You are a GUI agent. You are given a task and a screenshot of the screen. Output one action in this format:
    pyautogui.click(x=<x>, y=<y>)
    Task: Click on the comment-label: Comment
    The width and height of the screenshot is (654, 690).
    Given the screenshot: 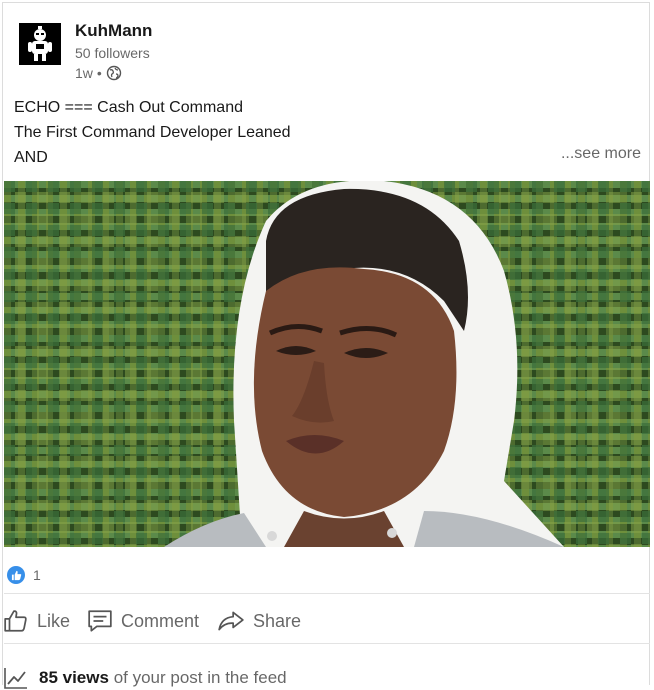 What is the action you would take?
    pyautogui.click(x=160, y=620)
    